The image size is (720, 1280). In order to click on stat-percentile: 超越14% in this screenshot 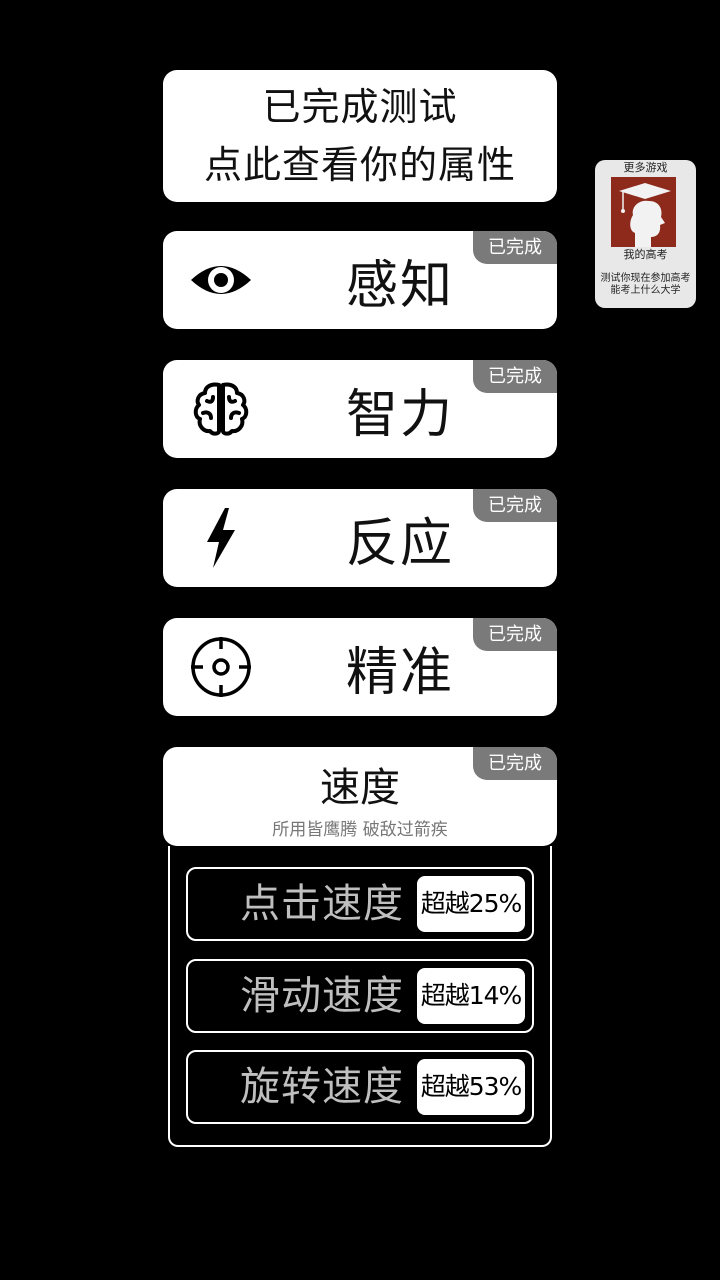, I will do `click(471, 996)`.